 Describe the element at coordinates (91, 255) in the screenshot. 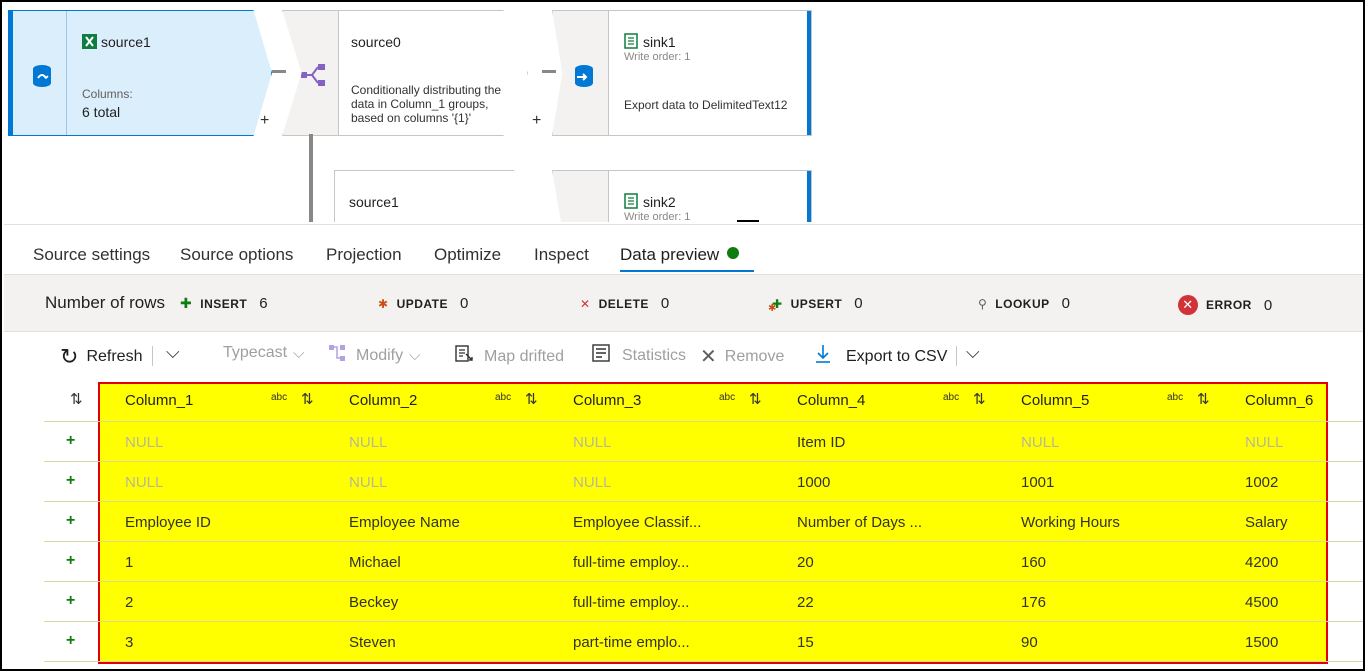

I see `tab-source-settings: Source settings` at that location.